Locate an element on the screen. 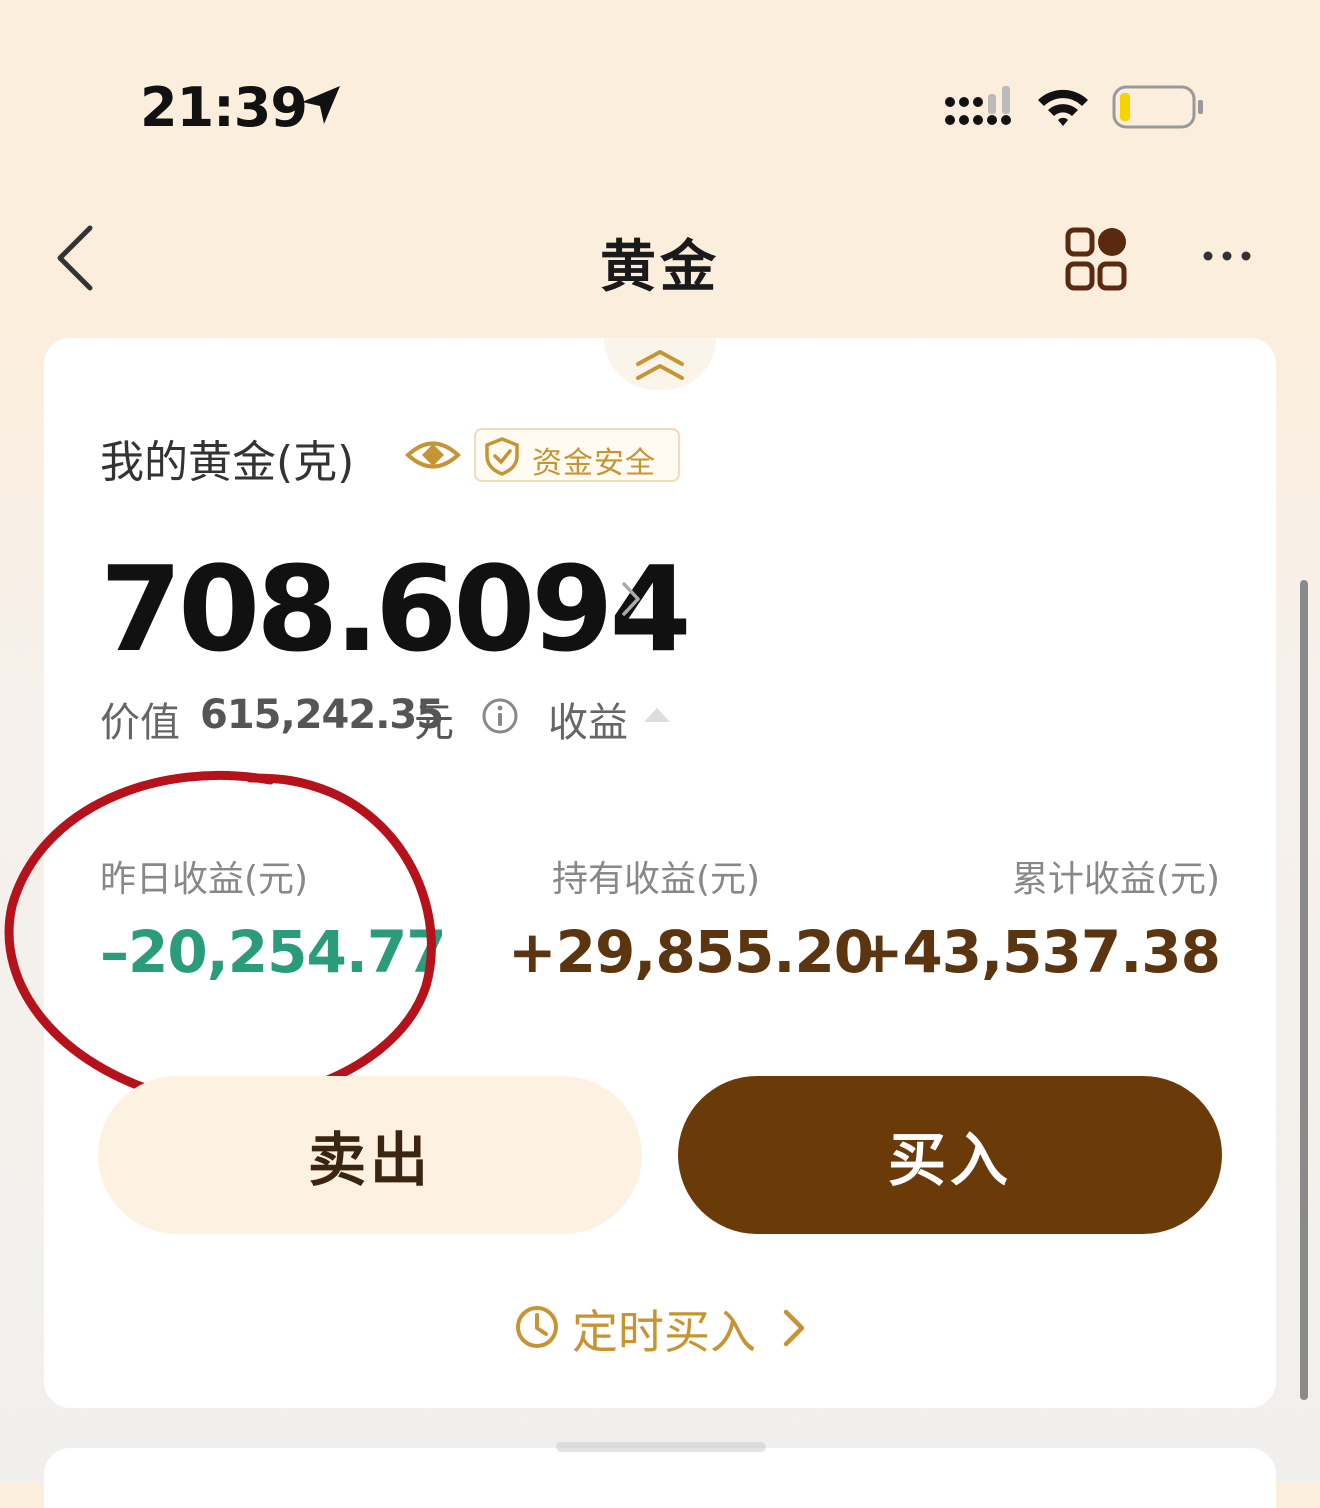 This screenshot has height=1508, width=1320. page-title: 黄金 is located at coordinates (660, 267).